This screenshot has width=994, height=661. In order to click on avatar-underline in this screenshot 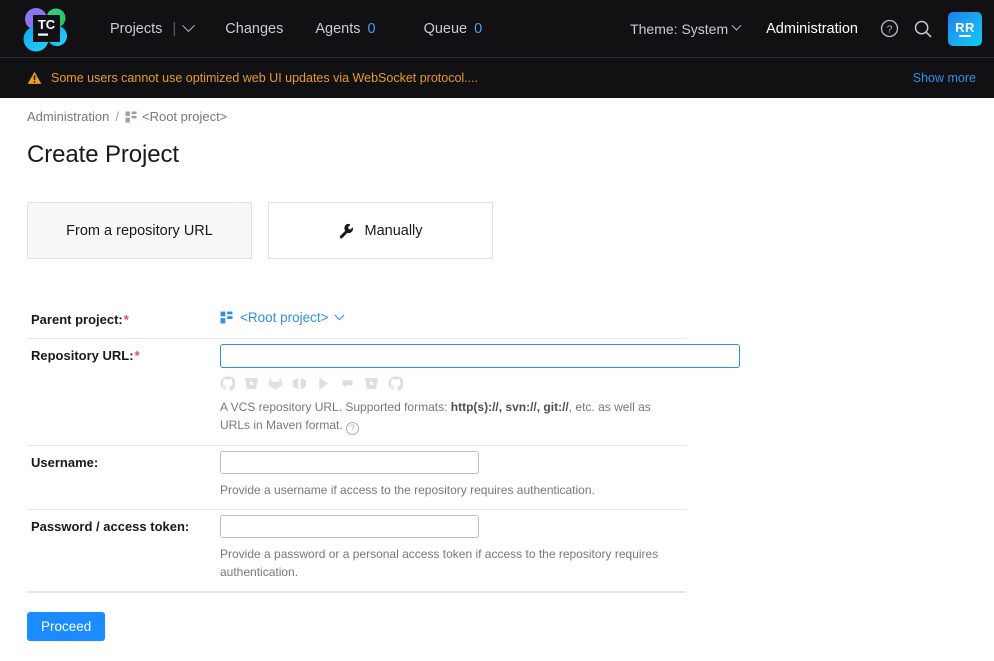, I will do `click(965, 35)`.